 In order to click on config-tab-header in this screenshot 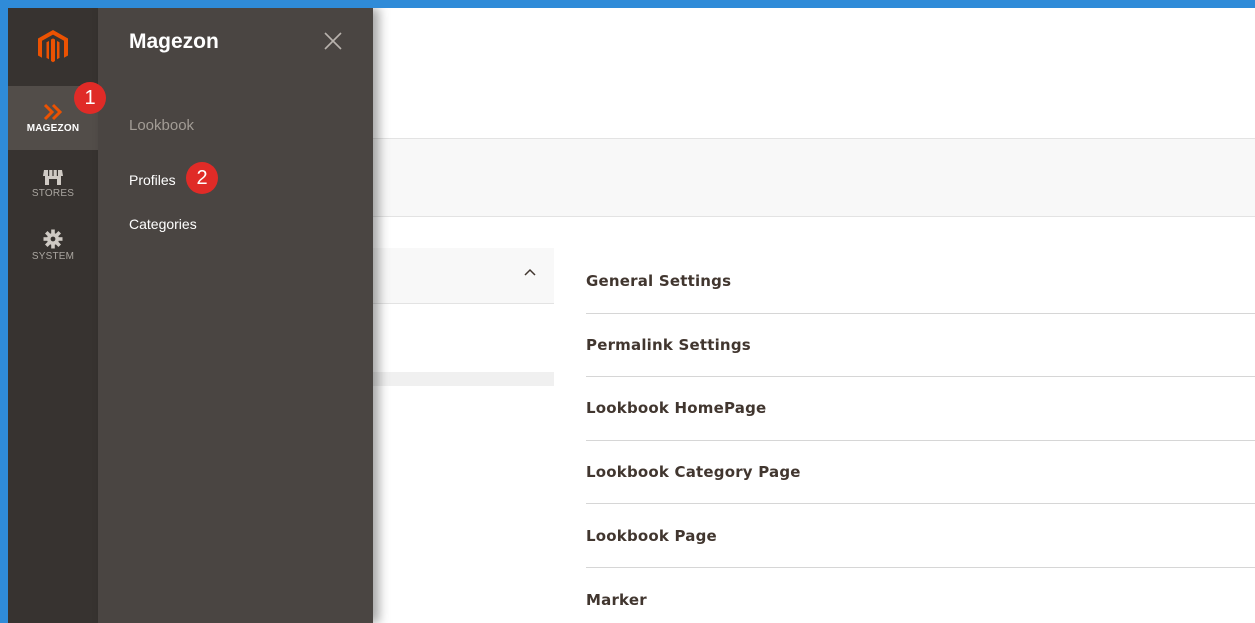, I will do `click(463, 276)`.